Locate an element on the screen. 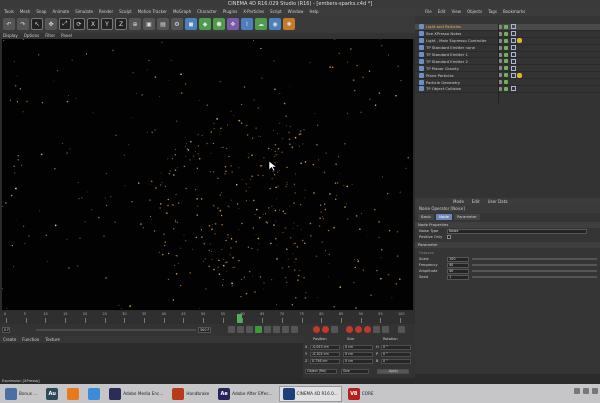 The image size is (600, 403). object-menu-bookmarks: Bookmarks is located at coordinates (514, 12).